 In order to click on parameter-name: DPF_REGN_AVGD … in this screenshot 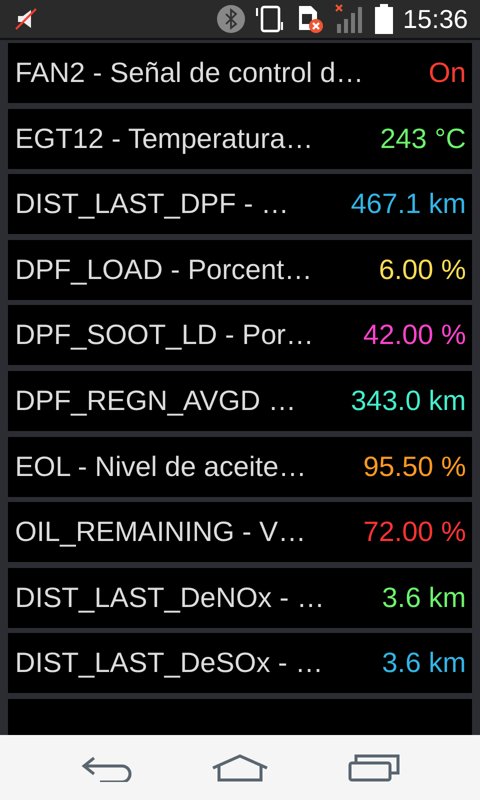, I will do `click(155, 400)`.